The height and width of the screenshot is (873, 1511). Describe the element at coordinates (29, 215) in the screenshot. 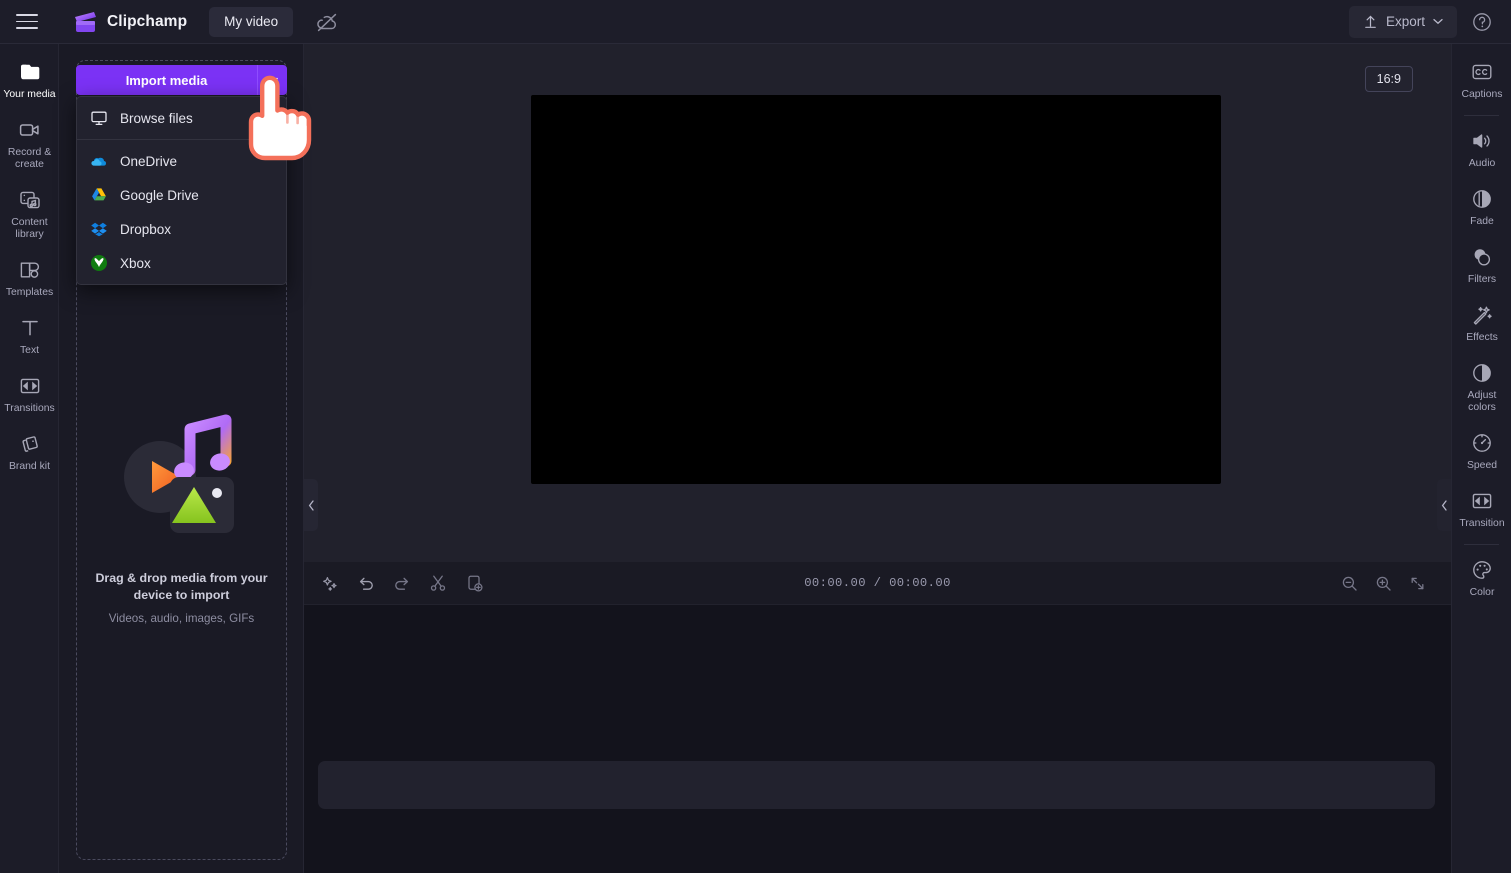

I see `sidebar-item-content-library: Content library` at that location.